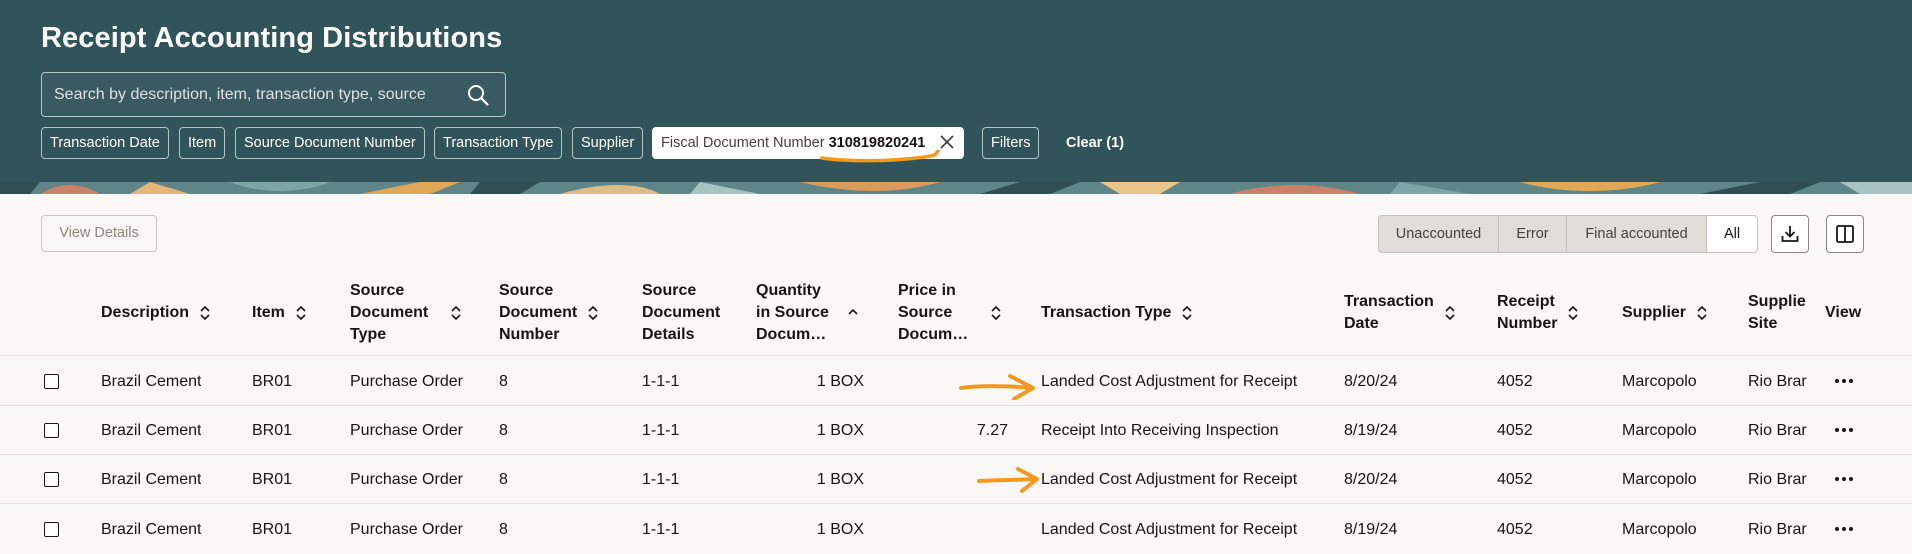 The width and height of the screenshot is (1912, 554). What do you see at coordinates (608, 143) in the screenshot?
I see `filter-chip-supplier: Supplier` at bounding box center [608, 143].